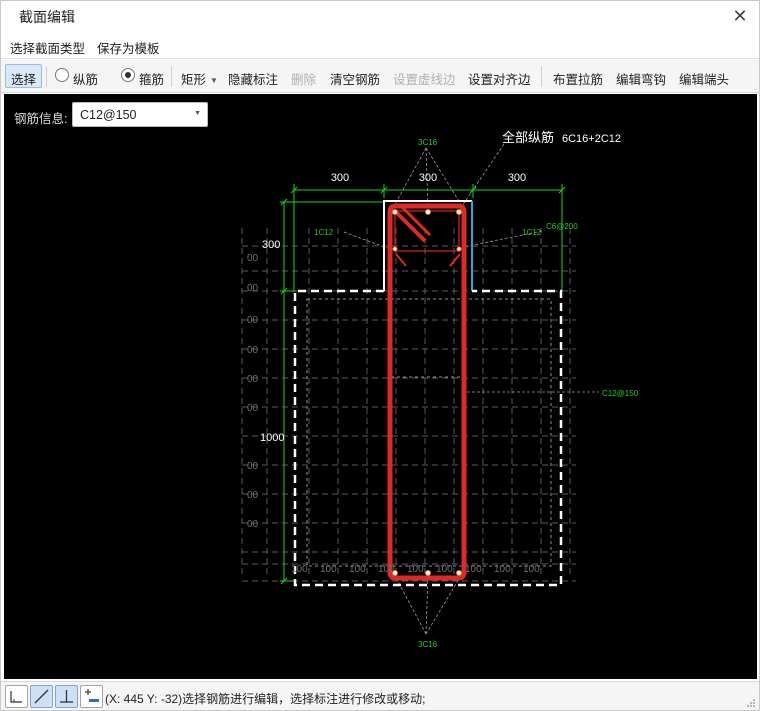 The width and height of the screenshot is (760, 711). Describe the element at coordinates (428, 178) in the screenshot. I see `top-dim-2: 300` at that location.